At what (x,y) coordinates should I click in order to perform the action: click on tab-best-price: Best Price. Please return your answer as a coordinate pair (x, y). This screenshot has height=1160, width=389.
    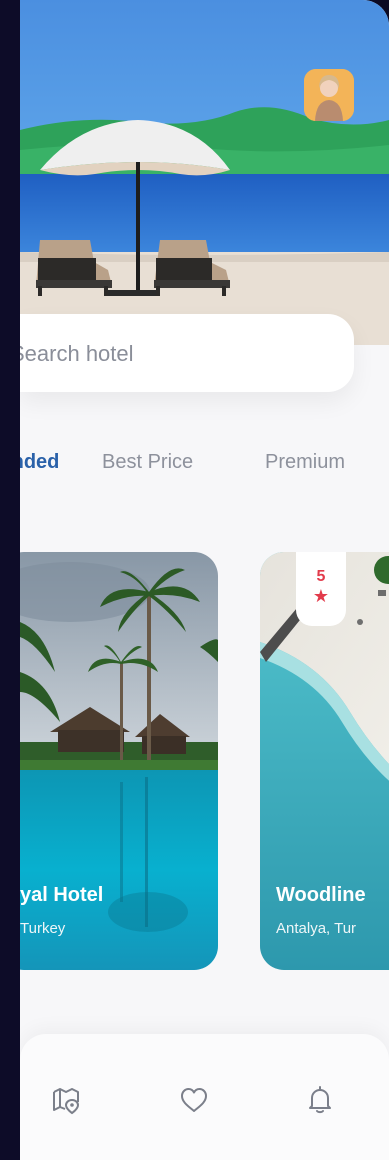
    Looking at the image, I should click on (147, 462).